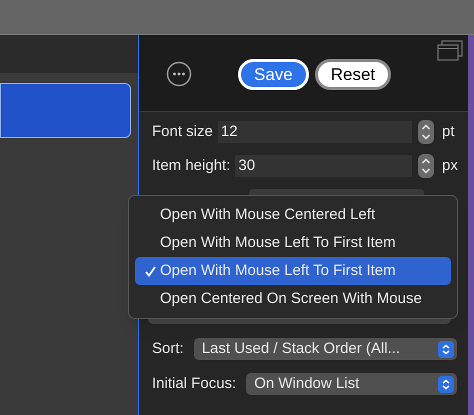  Describe the element at coordinates (450, 51) in the screenshot. I see `window-icon` at that location.